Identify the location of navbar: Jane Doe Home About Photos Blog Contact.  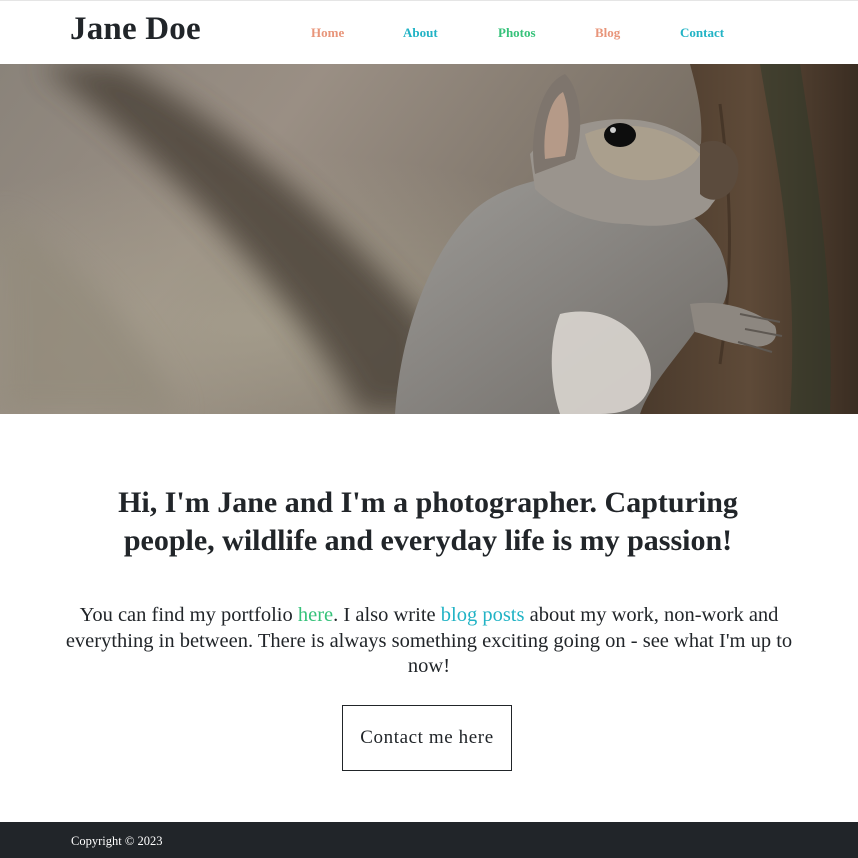
(429, 32).